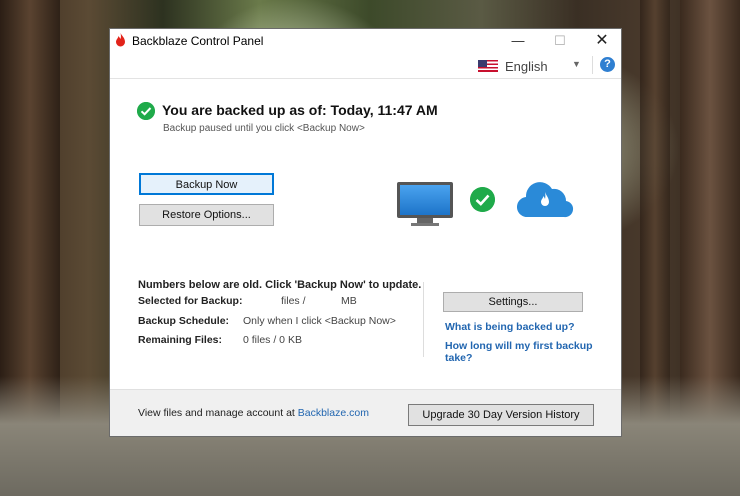 Image resolution: width=740 pixels, height=496 pixels. I want to click on maximize-button: ☐, so click(560, 40).